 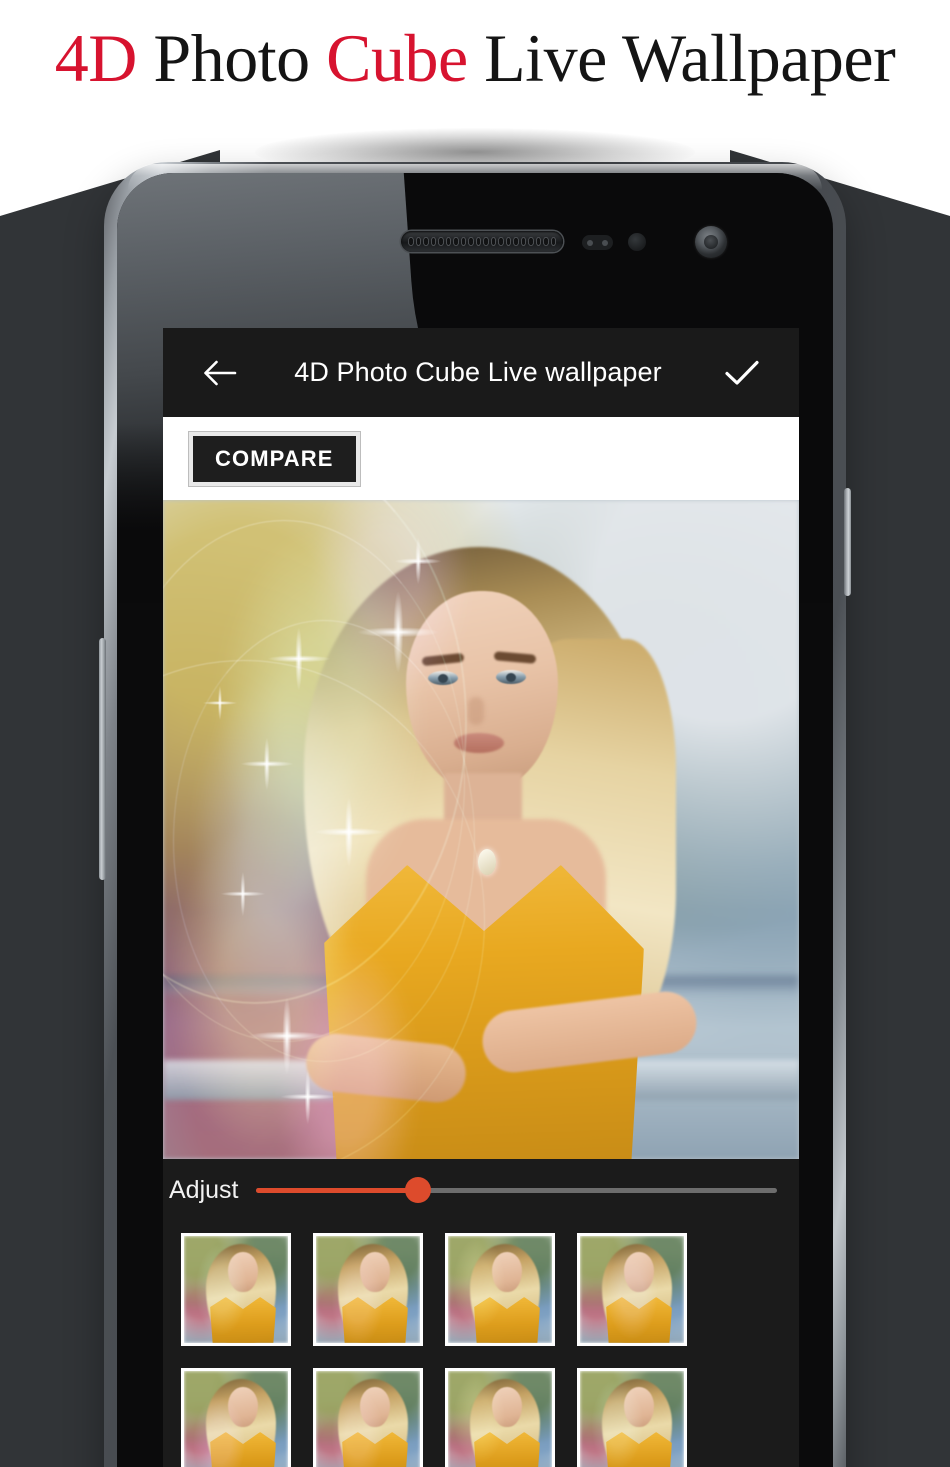 I want to click on proximity-sensor-icon, so click(x=597, y=242).